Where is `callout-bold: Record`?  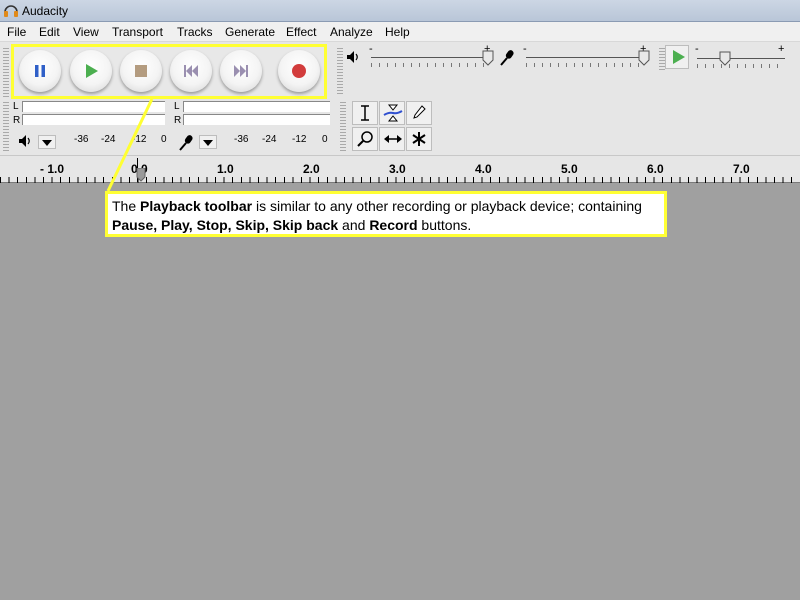
callout-bold: Record is located at coordinates (393, 225).